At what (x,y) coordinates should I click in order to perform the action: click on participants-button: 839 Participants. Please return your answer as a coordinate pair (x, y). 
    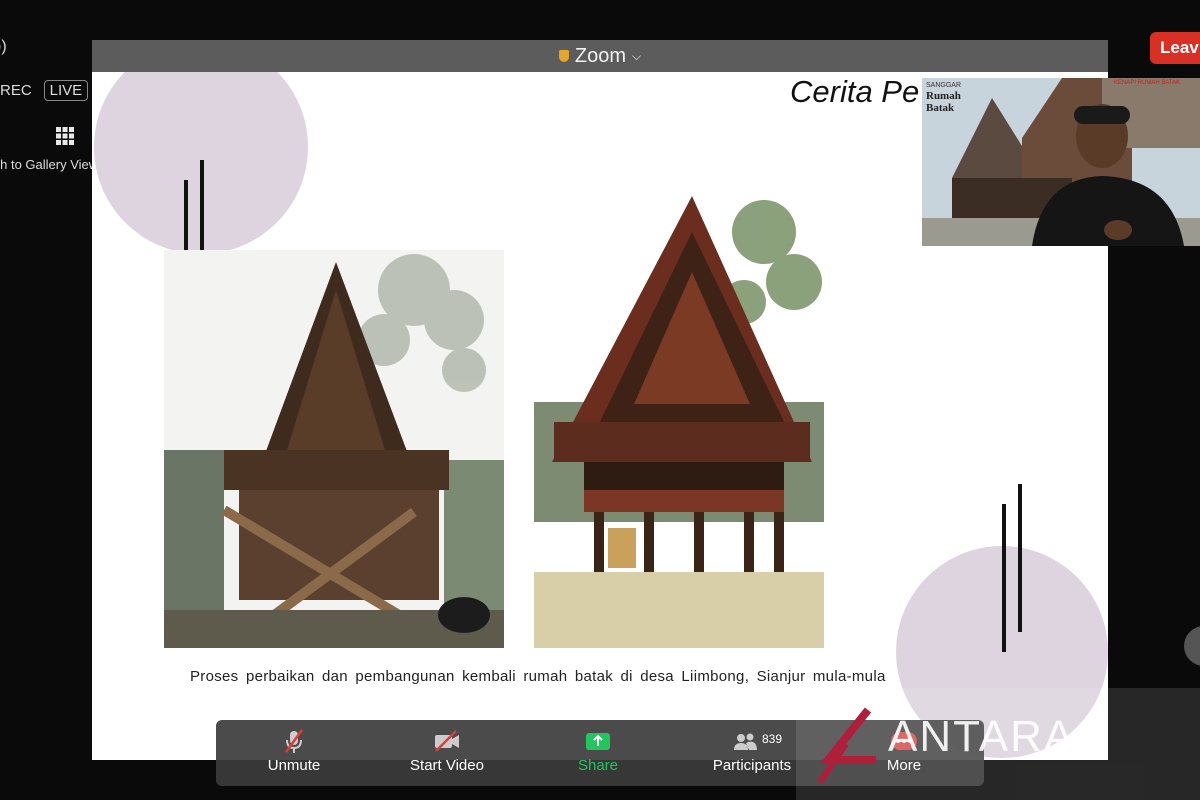
    Looking at the image, I should click on (752, 751).